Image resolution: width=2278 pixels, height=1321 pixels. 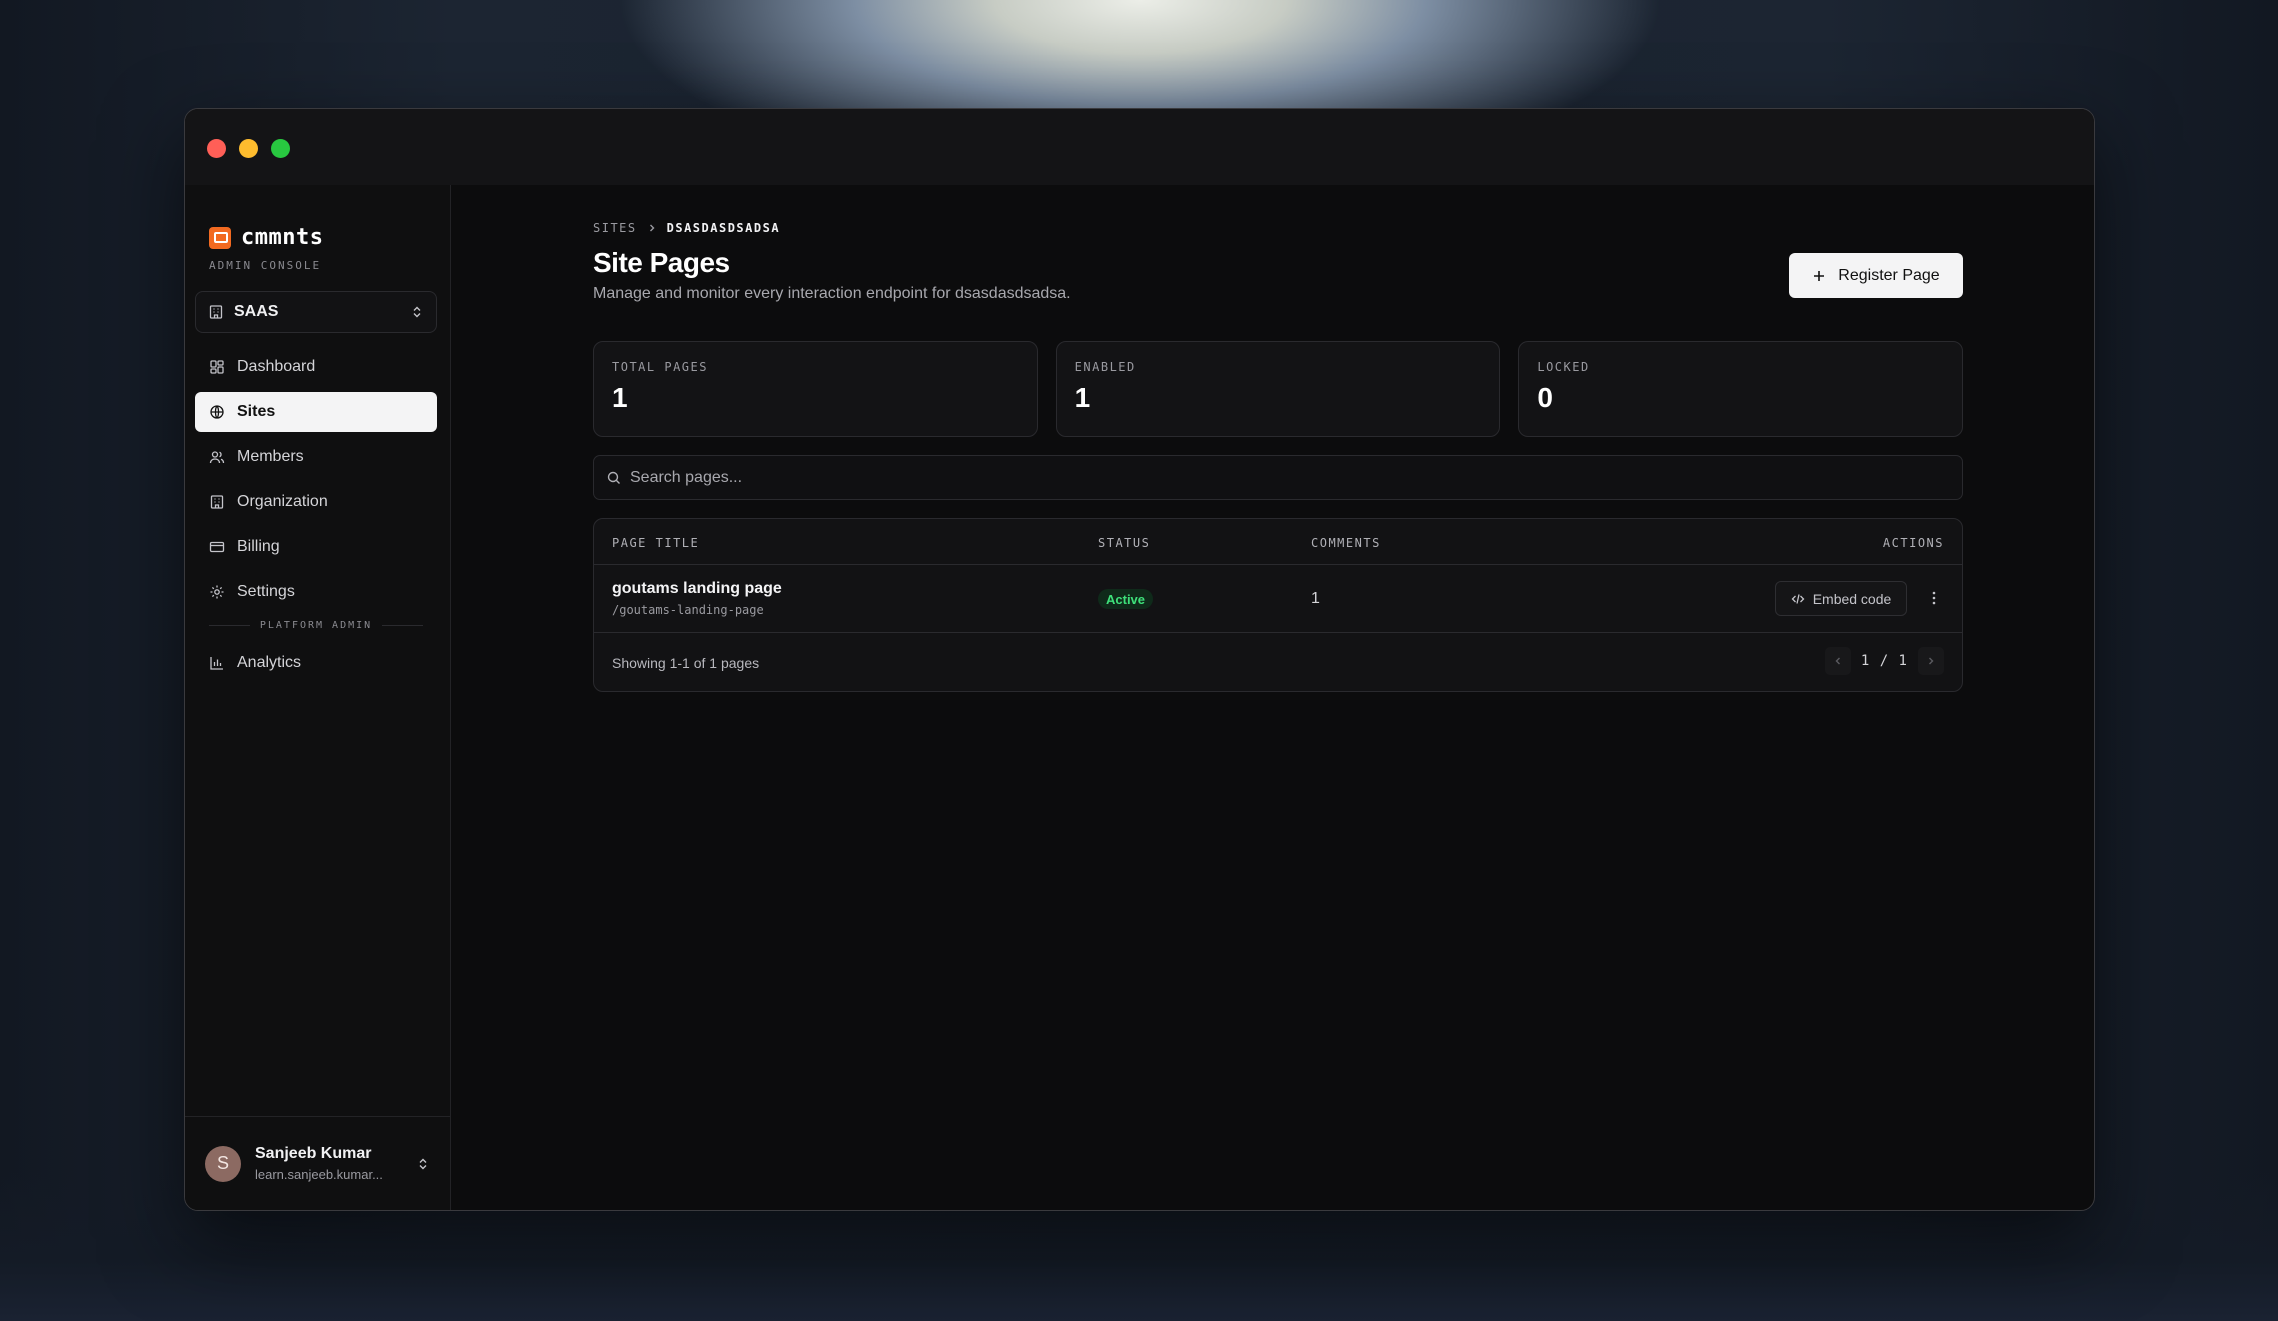 I want to click on app-logo: cmmnts, so click(x=266, y=237).